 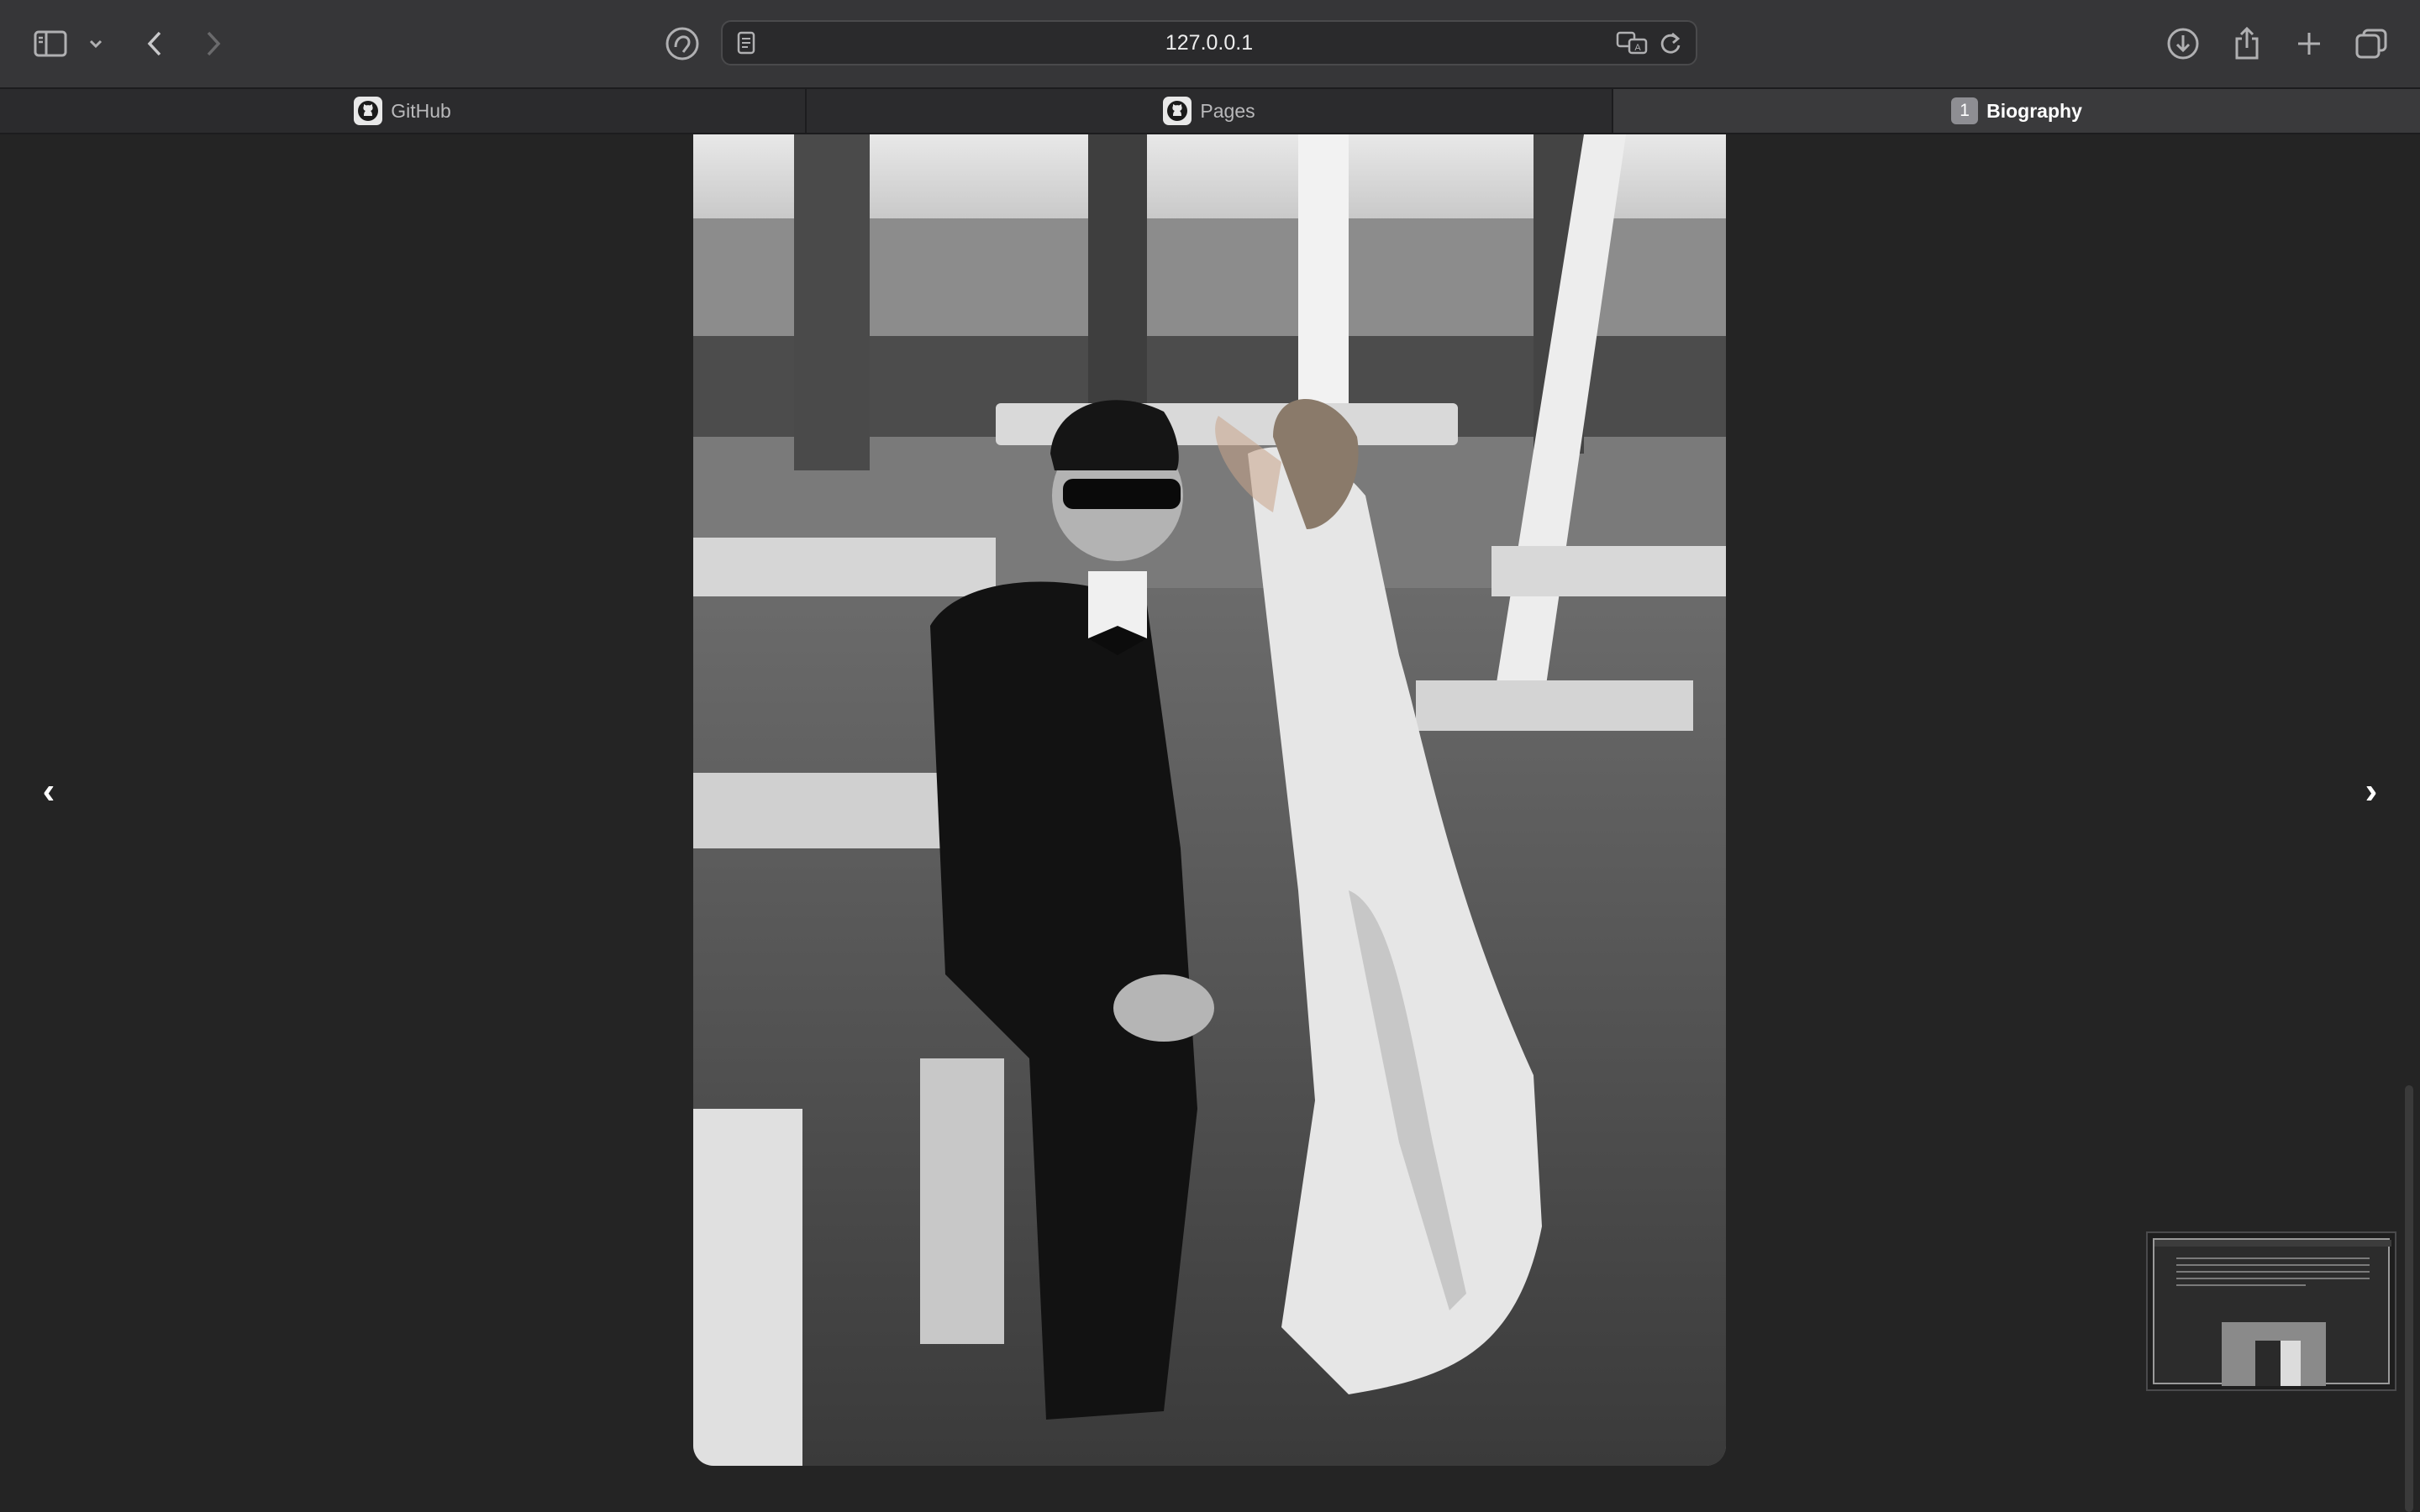 I want to click on chevron-right-icon, so click(x=214, y=43).